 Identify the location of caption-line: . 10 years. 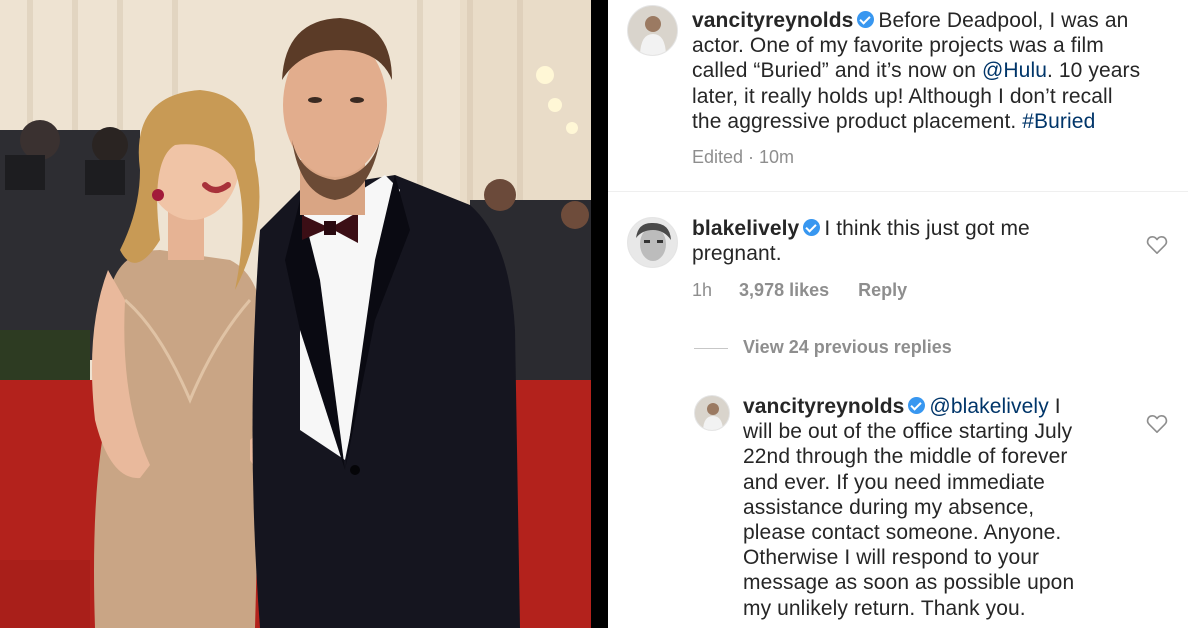
(1094, 71).